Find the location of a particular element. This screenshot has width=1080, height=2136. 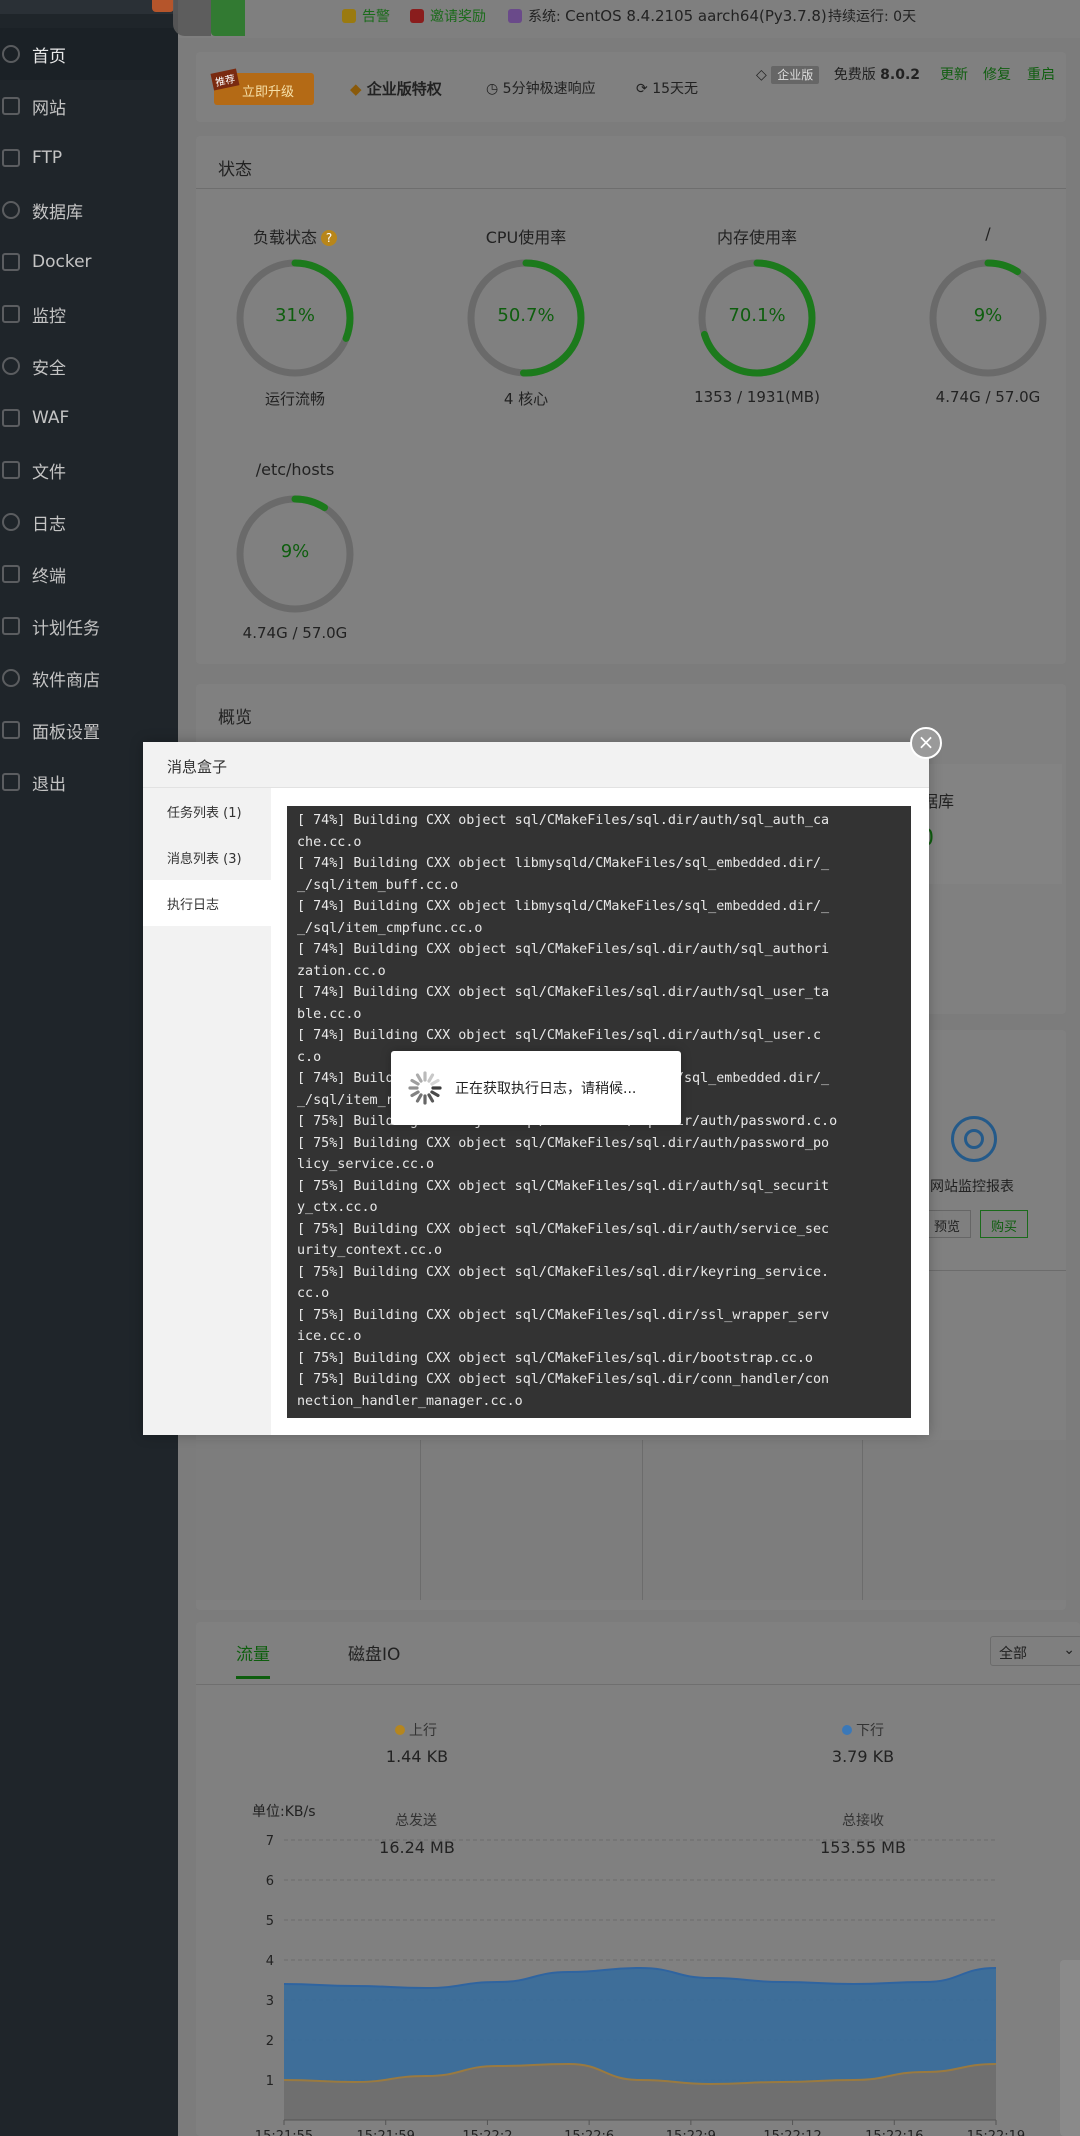

monitor-report-icon is located at coordinates (974, 1139).